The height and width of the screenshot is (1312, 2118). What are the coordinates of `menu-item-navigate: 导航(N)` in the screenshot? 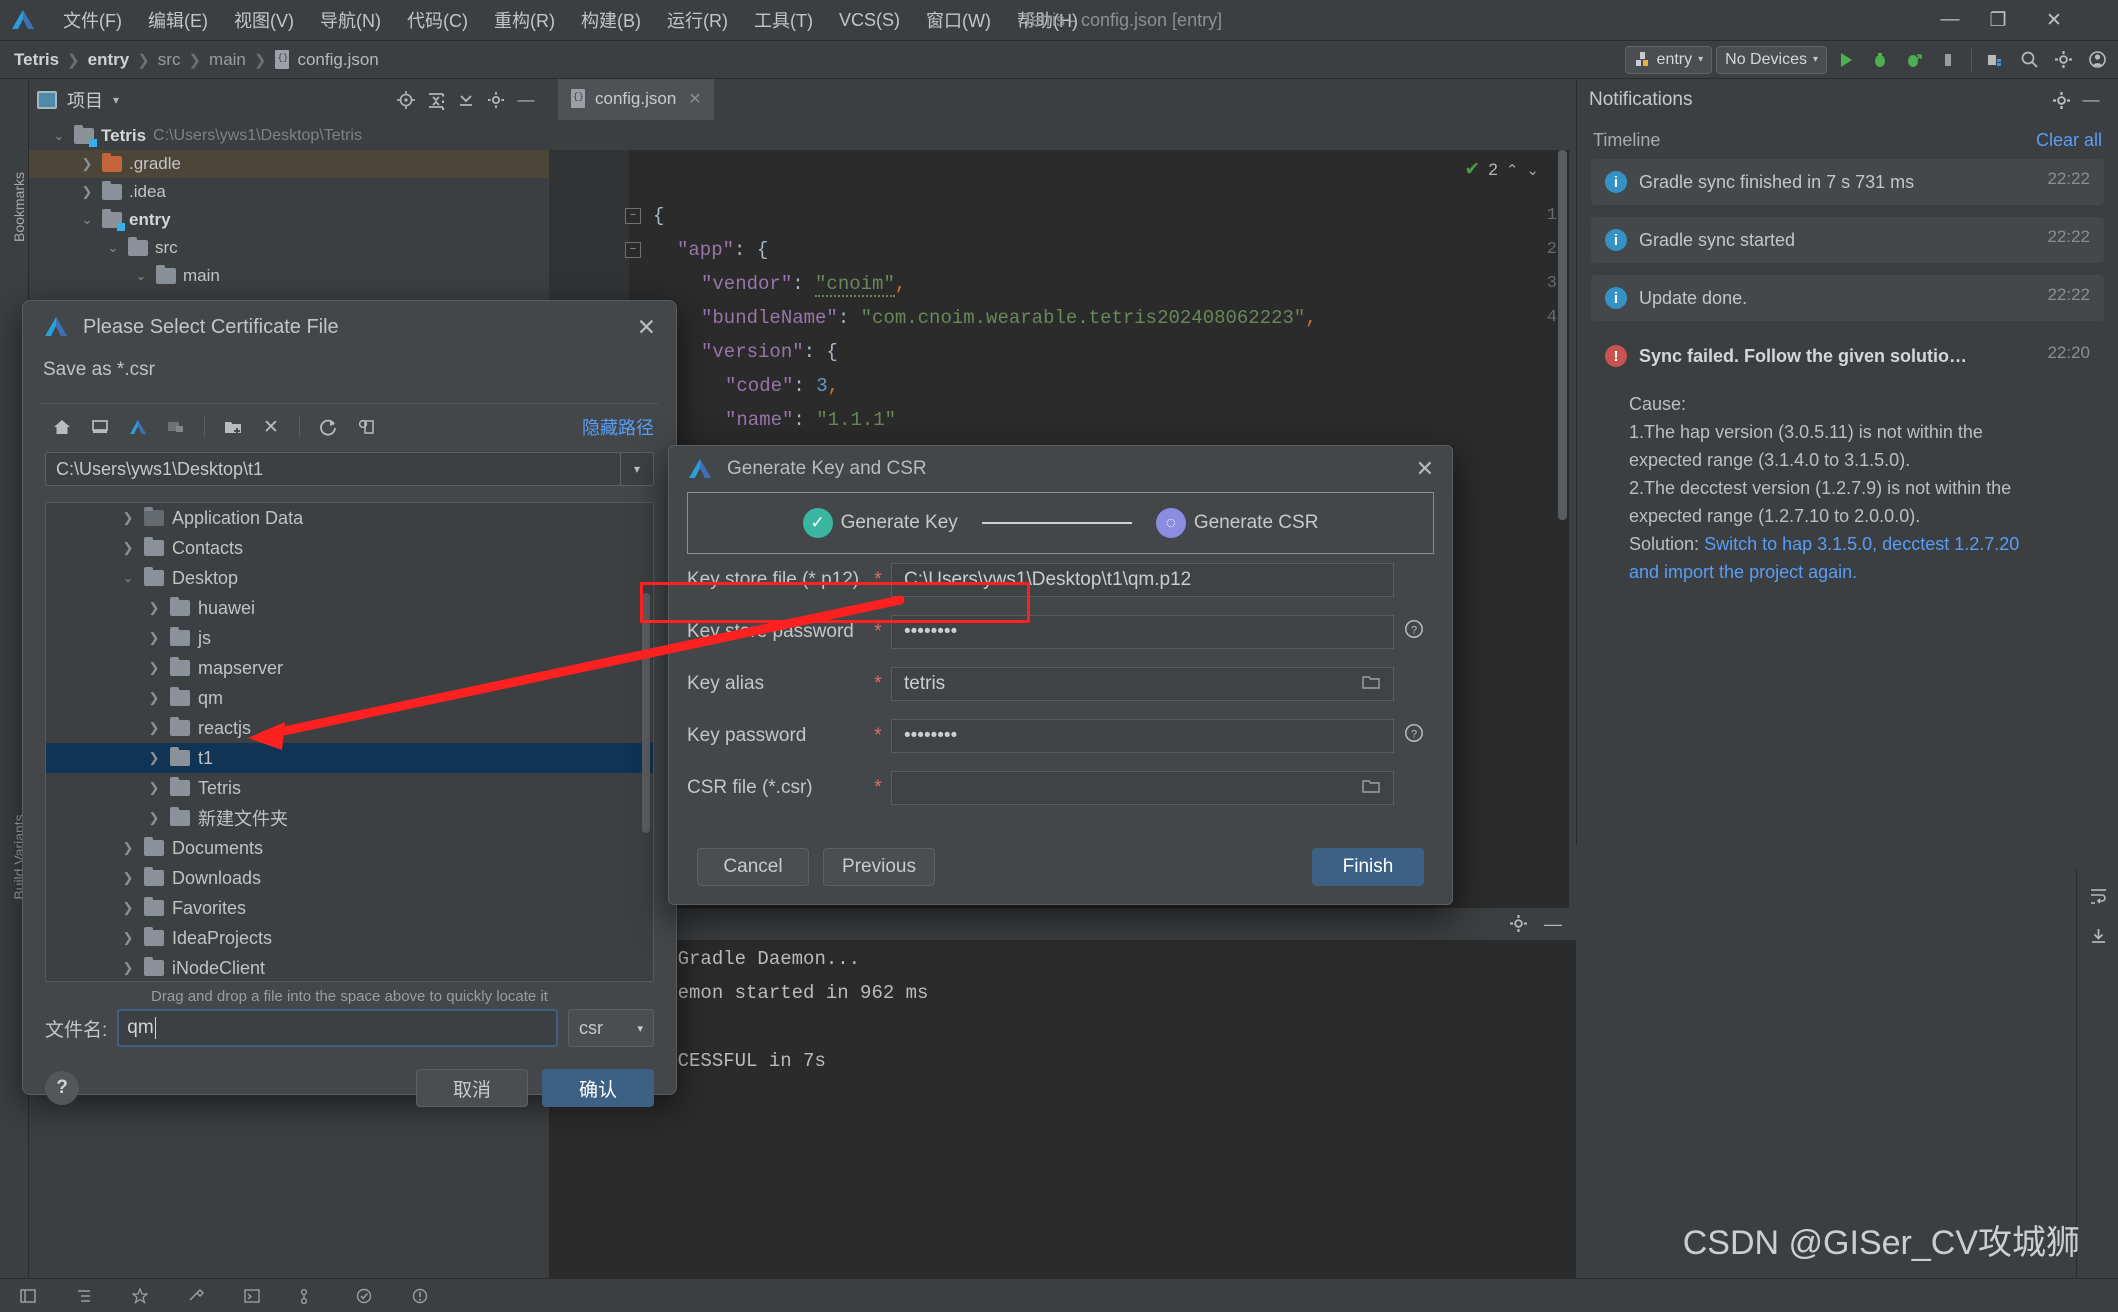 It's located at (350, 20).